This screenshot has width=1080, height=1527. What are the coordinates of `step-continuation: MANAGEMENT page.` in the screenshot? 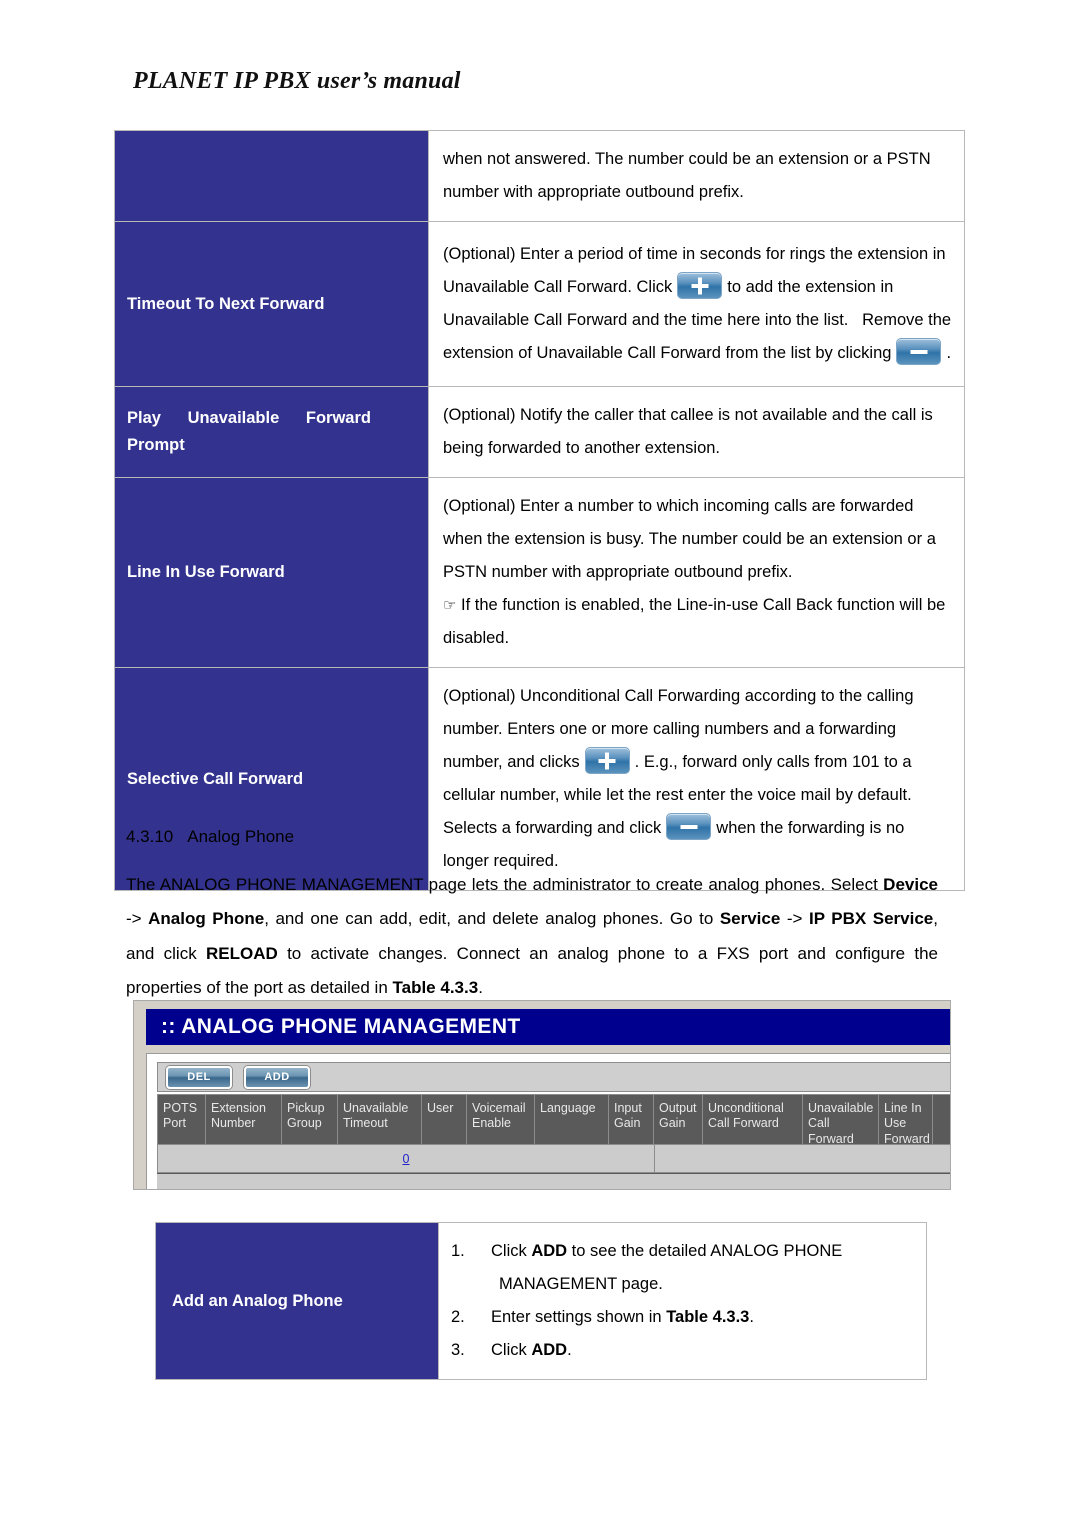 It's located at (581, 1284).